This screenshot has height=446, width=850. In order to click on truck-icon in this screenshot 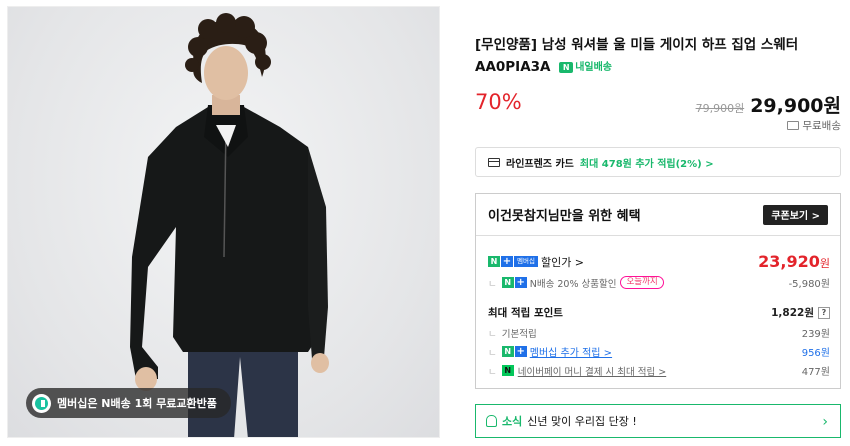, I will do `click(793, 125)`.